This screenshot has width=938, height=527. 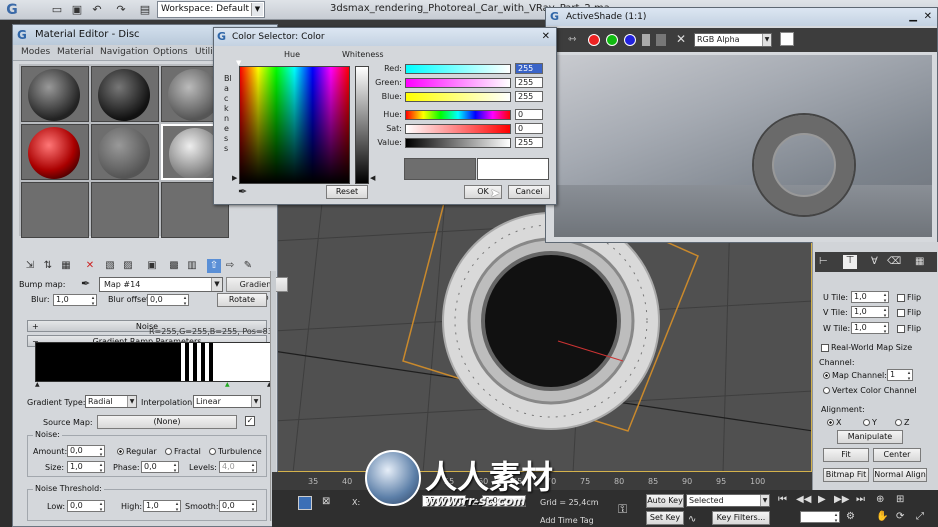 What do you see at coordinates (870, 297) in the screenshot?
I see `u-tile-field: 1,0` at bounding box center [870, 297].